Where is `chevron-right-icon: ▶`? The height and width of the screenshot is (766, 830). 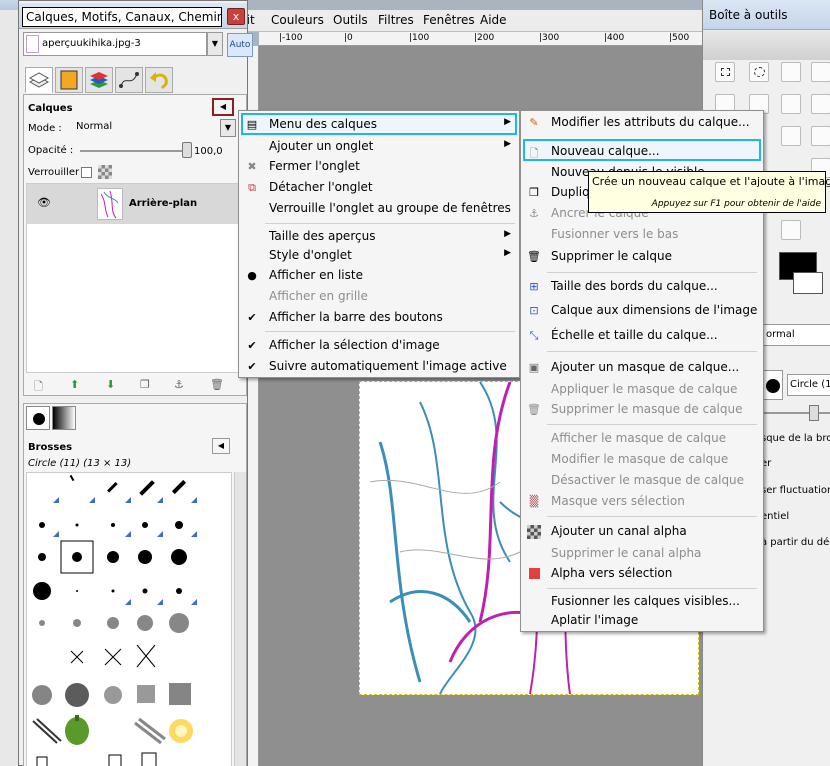 chevron-right-icon: ▶ is located at coordinates (507, 122).